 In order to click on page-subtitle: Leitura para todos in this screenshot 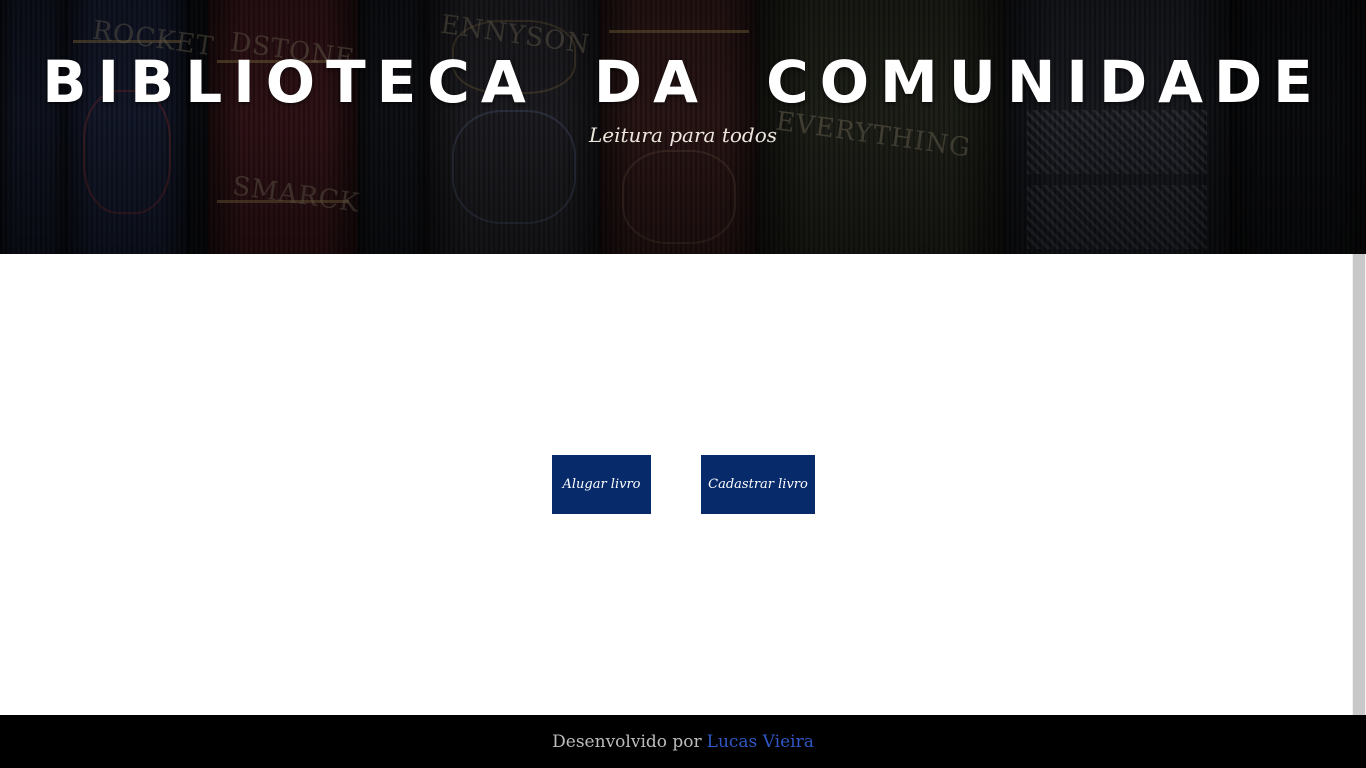, I will do `click(683, 135)`.